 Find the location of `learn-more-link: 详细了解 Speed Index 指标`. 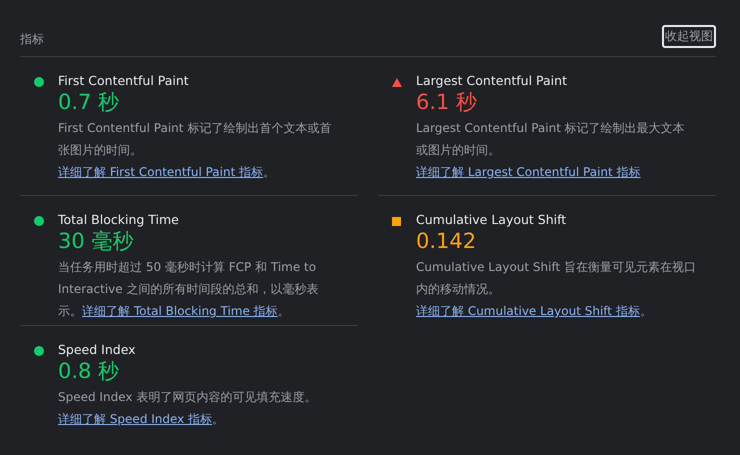

learn-more-link: 详细了解 Speed Index 指标 is located at coordinates (135, 419).